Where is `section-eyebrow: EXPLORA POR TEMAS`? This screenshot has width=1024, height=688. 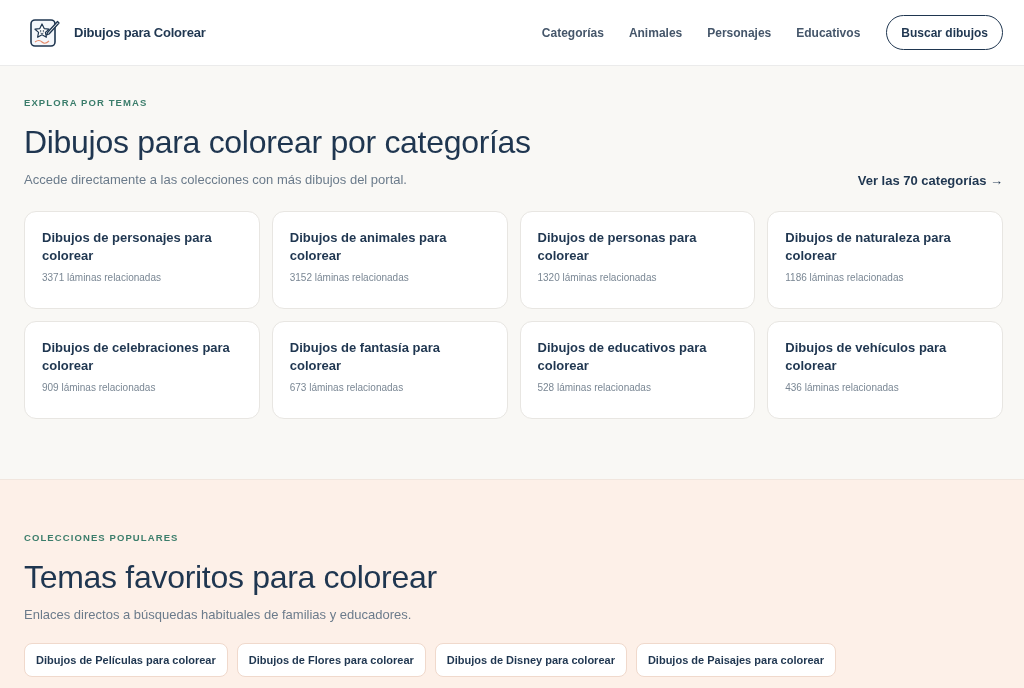
section-eyebrow: EXPLORA POR TEMAS is located at coordinates (86, 103).